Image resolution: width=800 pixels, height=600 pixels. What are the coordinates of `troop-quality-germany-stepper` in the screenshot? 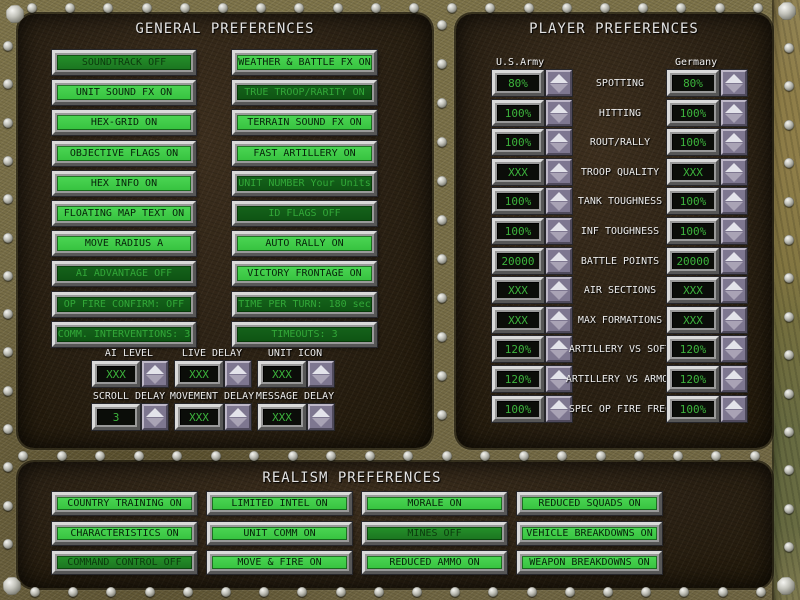 It's located at (734, 172).